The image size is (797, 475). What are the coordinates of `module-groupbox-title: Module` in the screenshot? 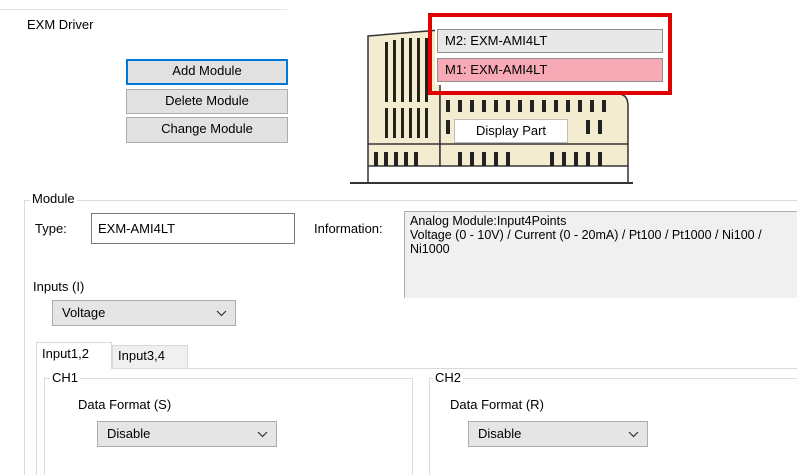 It's located at (53, 198).